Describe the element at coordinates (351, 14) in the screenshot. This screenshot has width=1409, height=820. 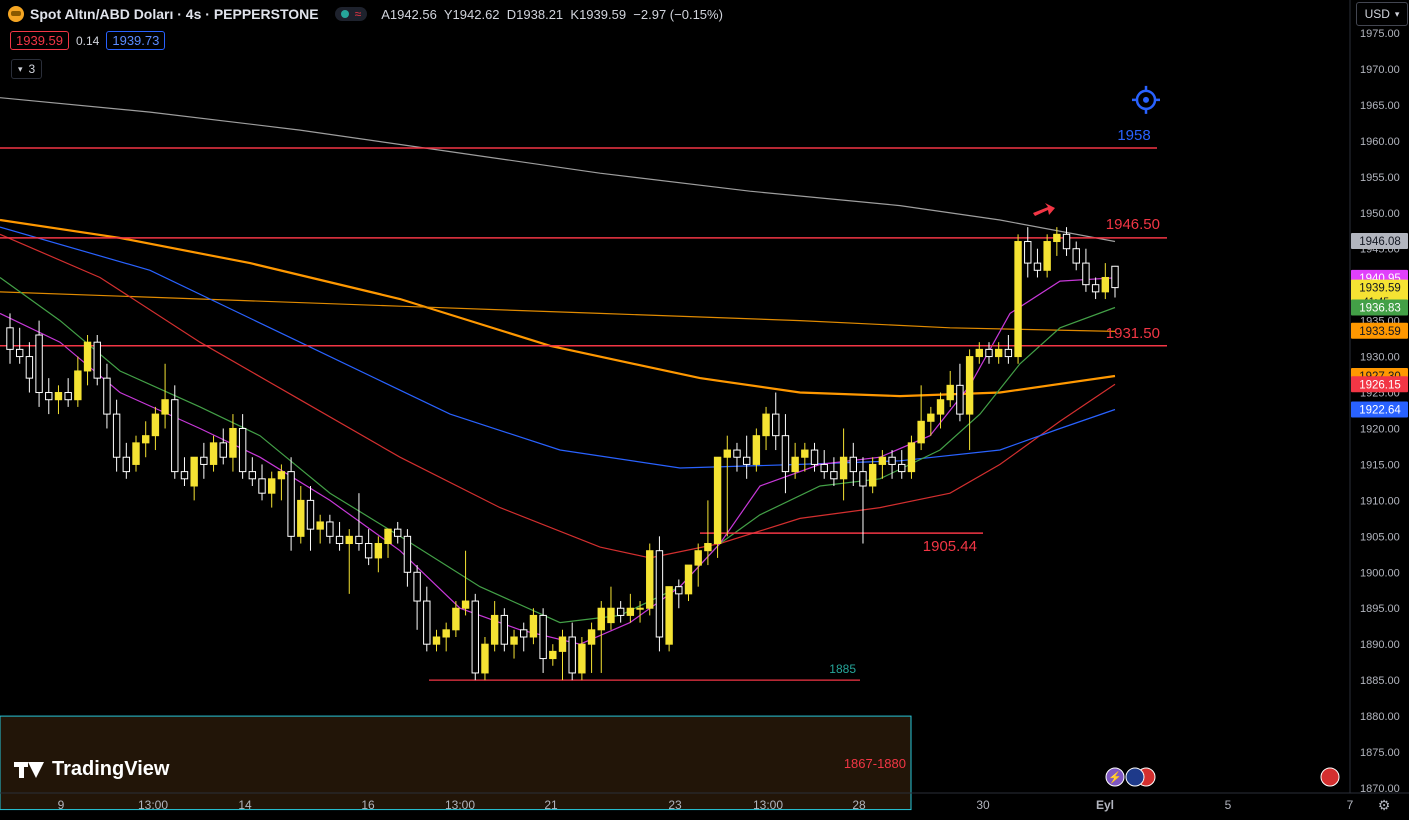
I see `market-status: ≈` at that location.